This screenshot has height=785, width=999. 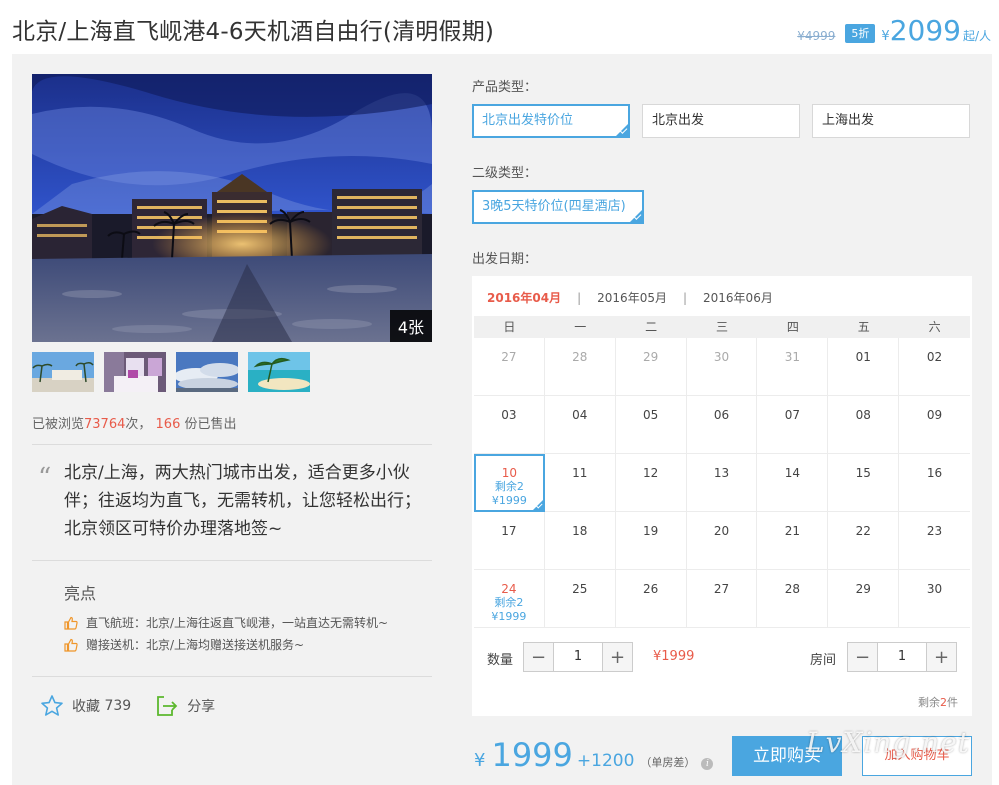 I want to click on tab-month-may: 2016年05月, so click(x=632, y=297).